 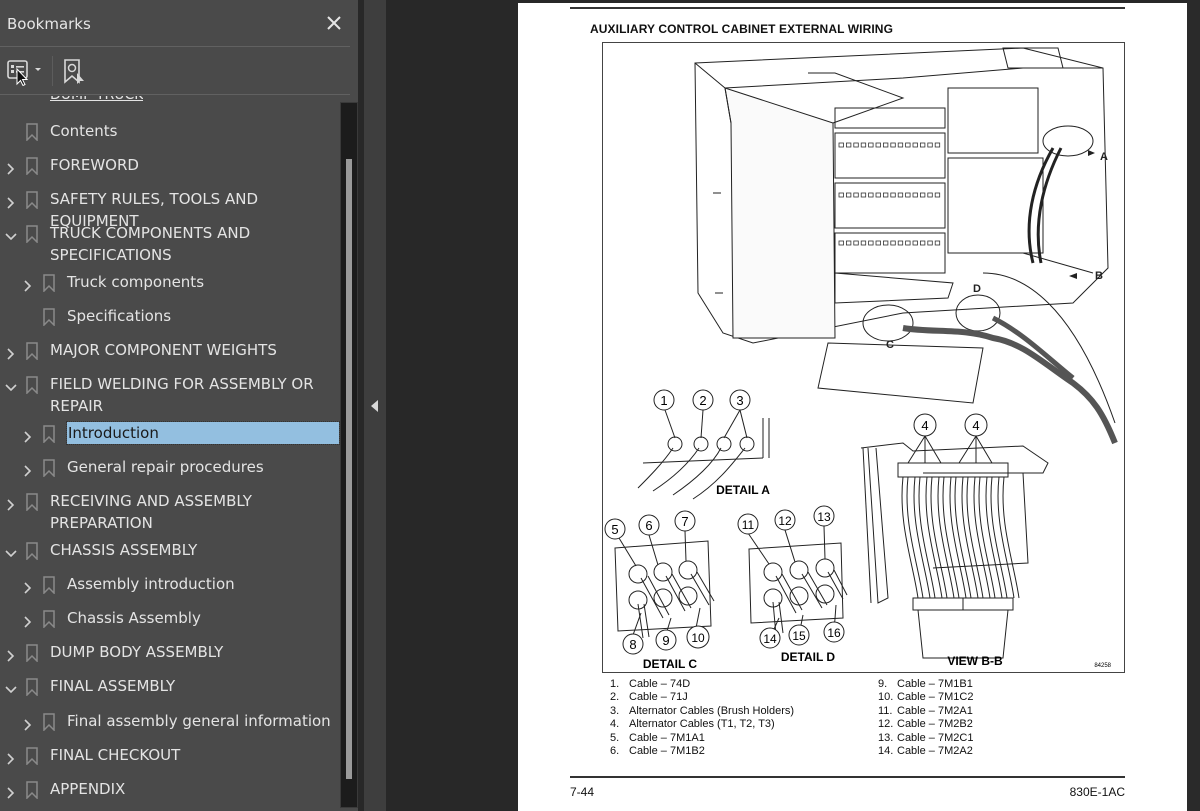 What do you see at coordinates (124, 550) in the screenshot?
I see `bookmark-label: CHASSIS ASSEMBLY` at bounding box center [124, 550].